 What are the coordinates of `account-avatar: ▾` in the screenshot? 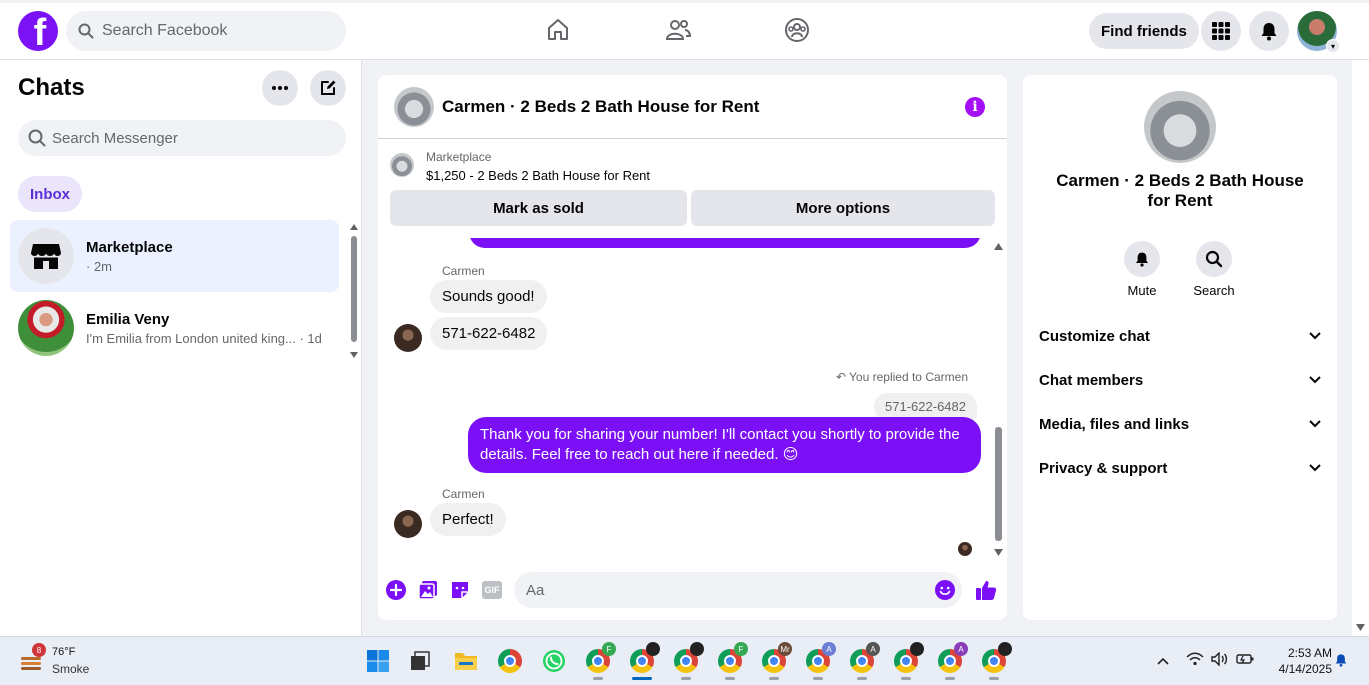 It's located at (1318, 32).